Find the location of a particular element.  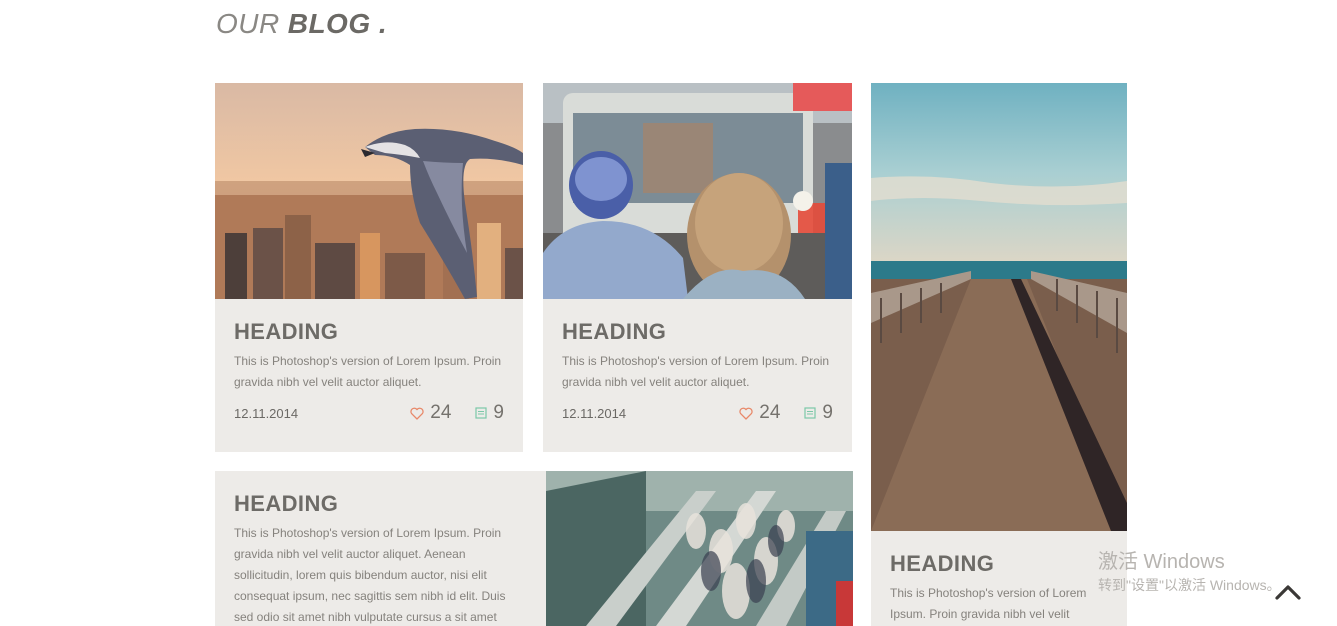

scroll-to-top-button is located at coordinates (1288, 592).